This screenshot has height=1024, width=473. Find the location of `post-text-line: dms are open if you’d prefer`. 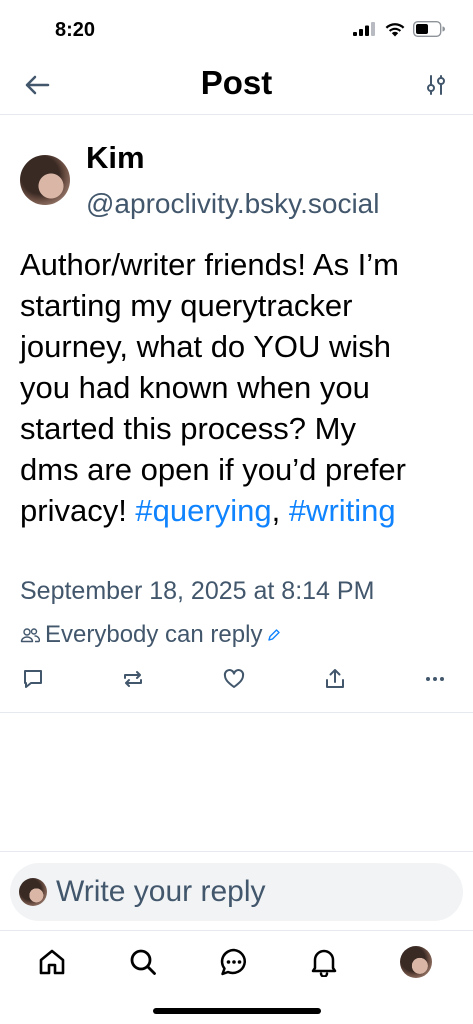

post-text-line: dms are open if you’d prefer is located at coordinates (213, 469).